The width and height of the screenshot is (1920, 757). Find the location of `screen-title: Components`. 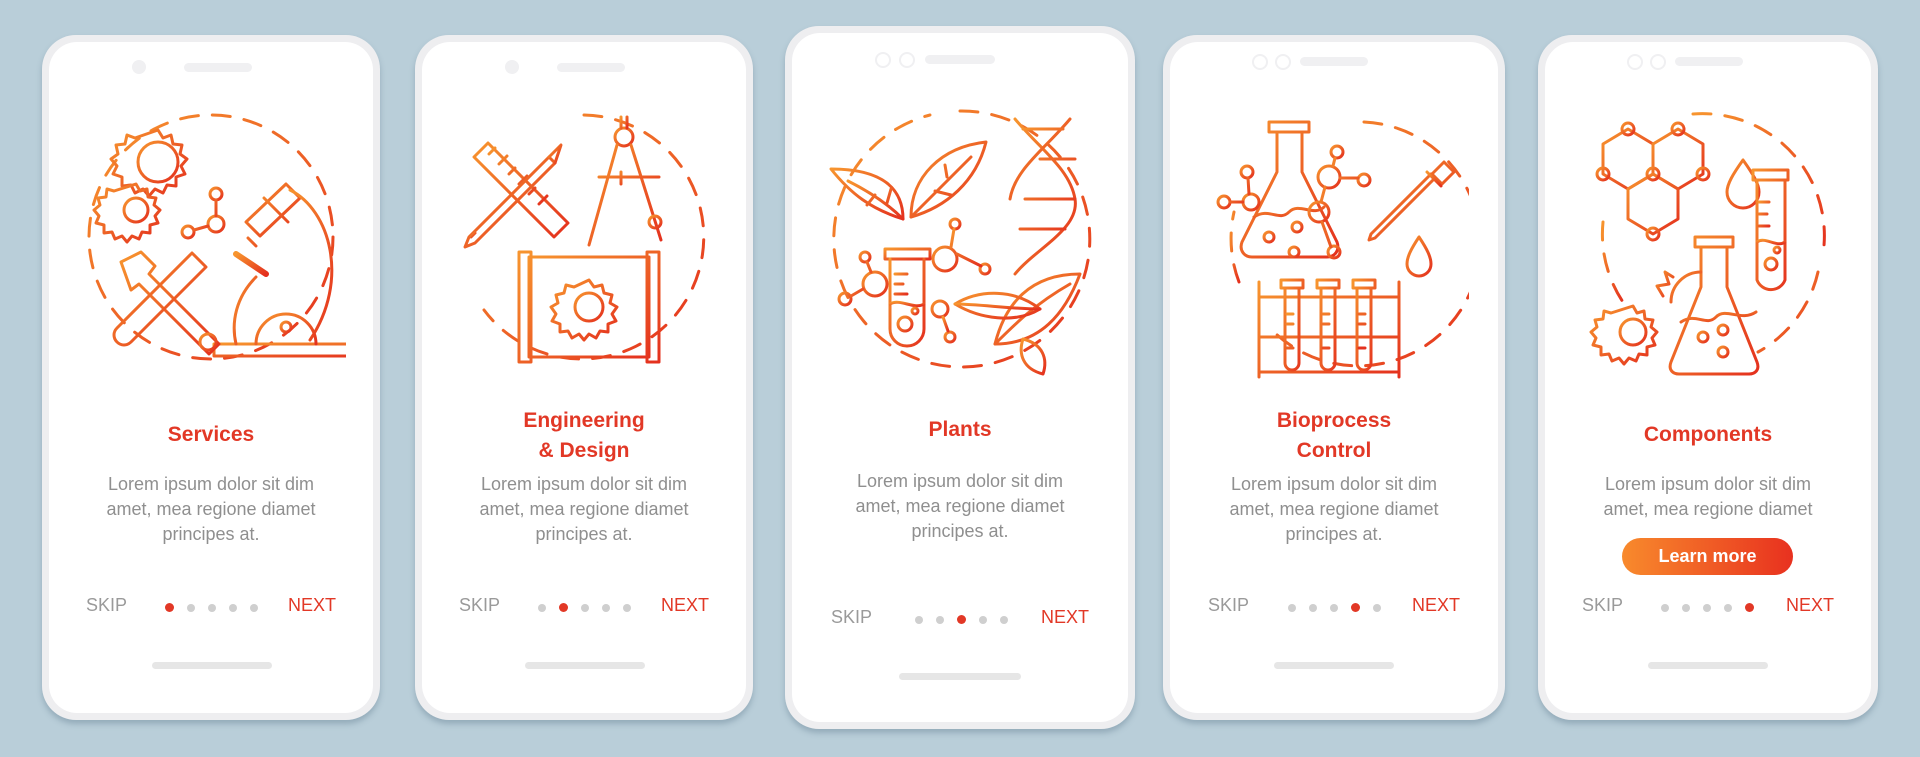

screen-title: Components is located at coordinates (1708, 435).